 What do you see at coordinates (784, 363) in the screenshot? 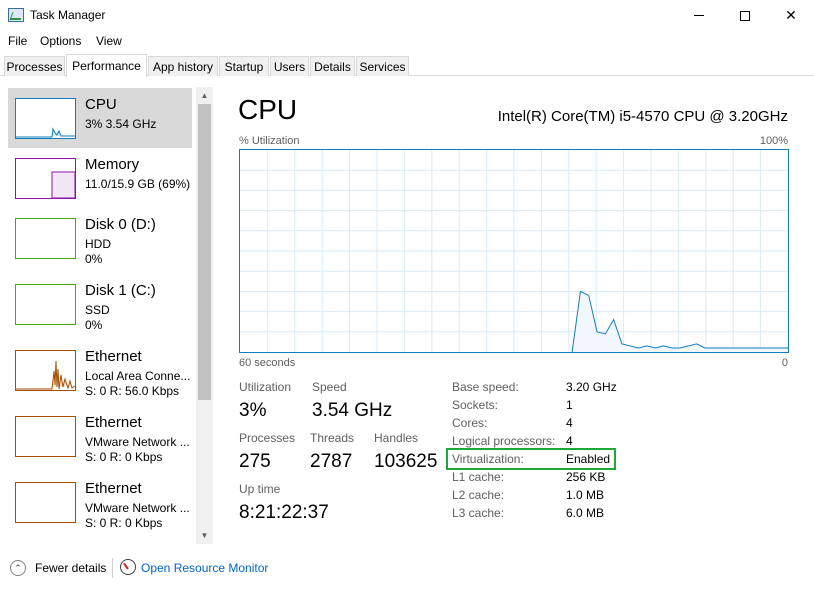
I see `graph-axis-right: 0` at bounding box center [784, 363].